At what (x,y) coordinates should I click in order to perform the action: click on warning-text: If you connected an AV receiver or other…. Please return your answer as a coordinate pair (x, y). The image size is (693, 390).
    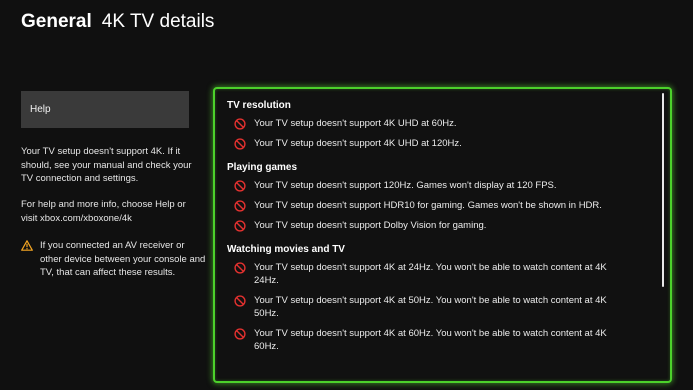
    Looking at the image, I should click on (123, 259).